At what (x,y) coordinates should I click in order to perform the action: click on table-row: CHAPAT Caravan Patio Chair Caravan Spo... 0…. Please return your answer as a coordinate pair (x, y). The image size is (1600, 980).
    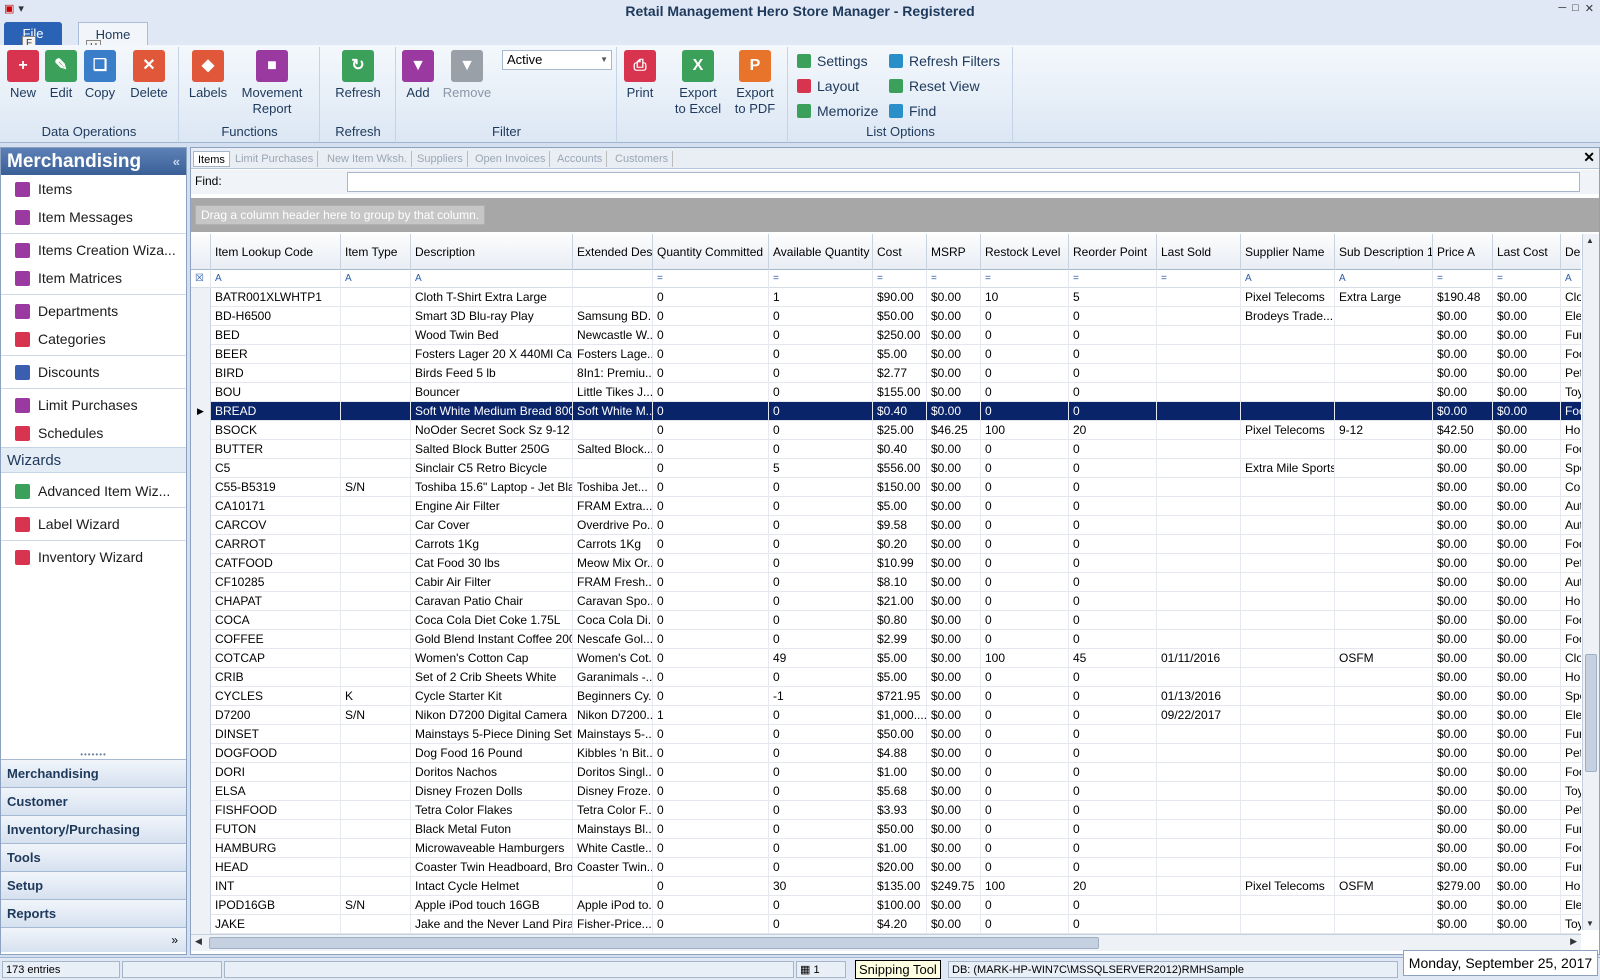
    Looking at the image, I should click on (886, 601).